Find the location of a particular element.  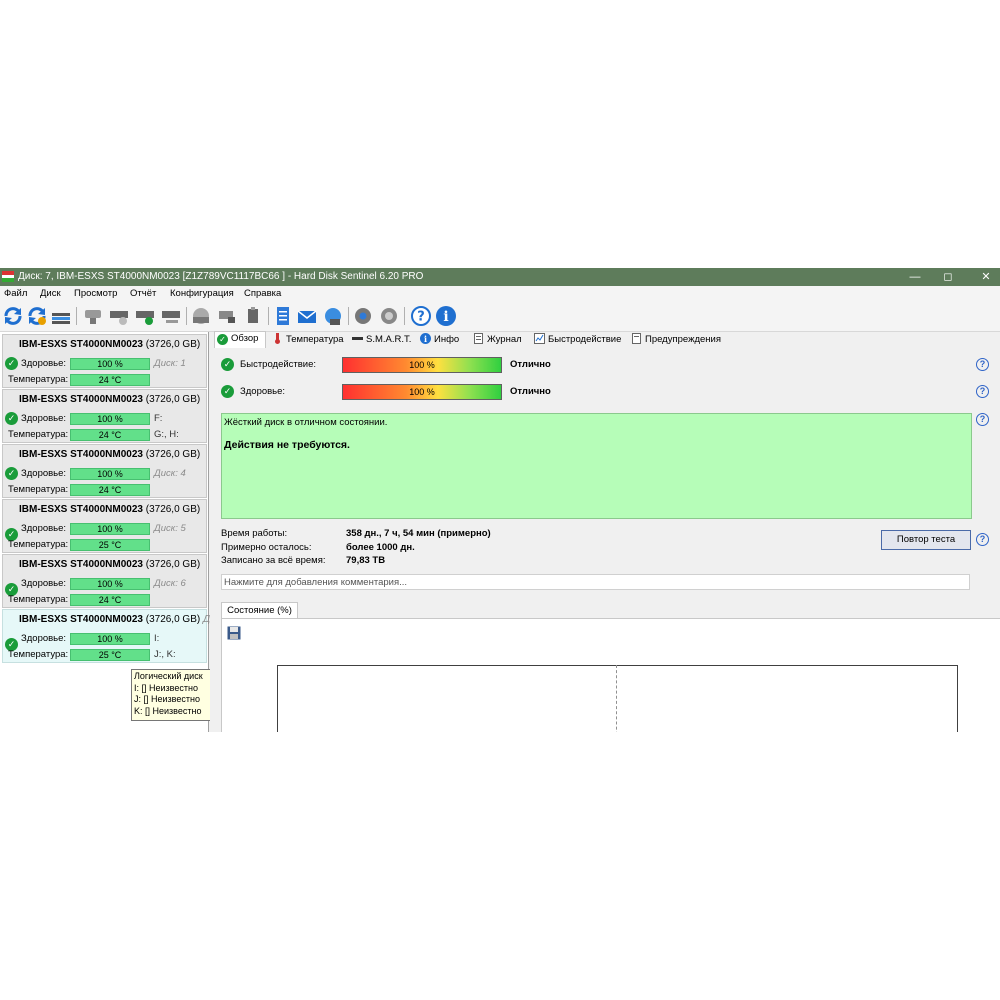

written-value: 79,83 TB is located at coordinates (366, 560).